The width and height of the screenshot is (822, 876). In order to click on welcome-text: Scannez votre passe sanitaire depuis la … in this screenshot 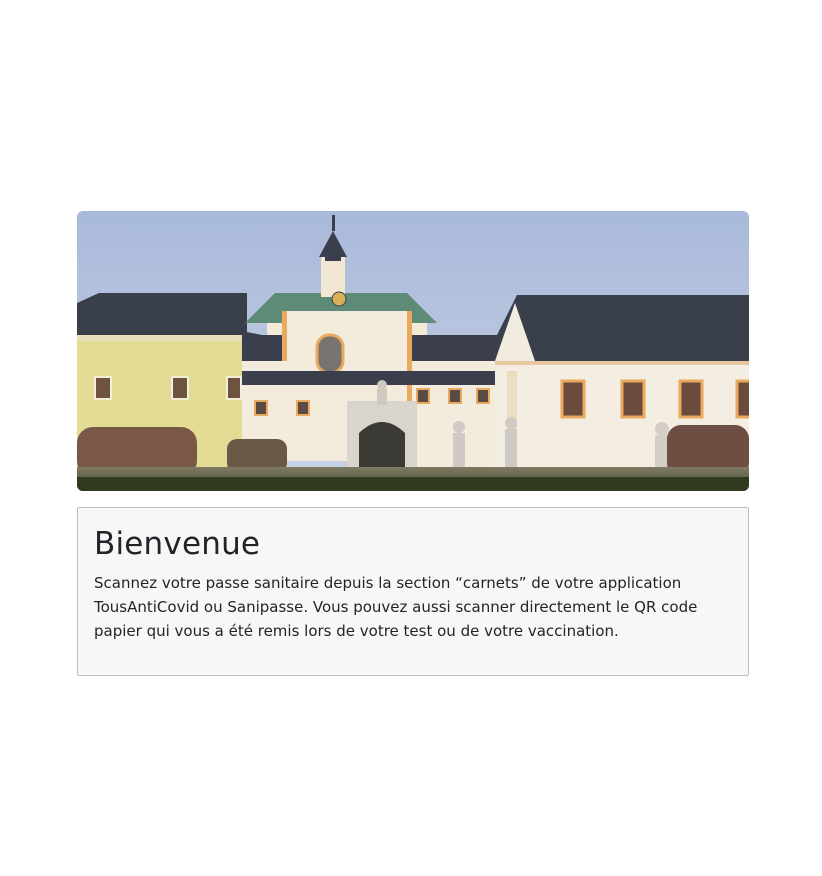, I will do `click(396, 607)`.